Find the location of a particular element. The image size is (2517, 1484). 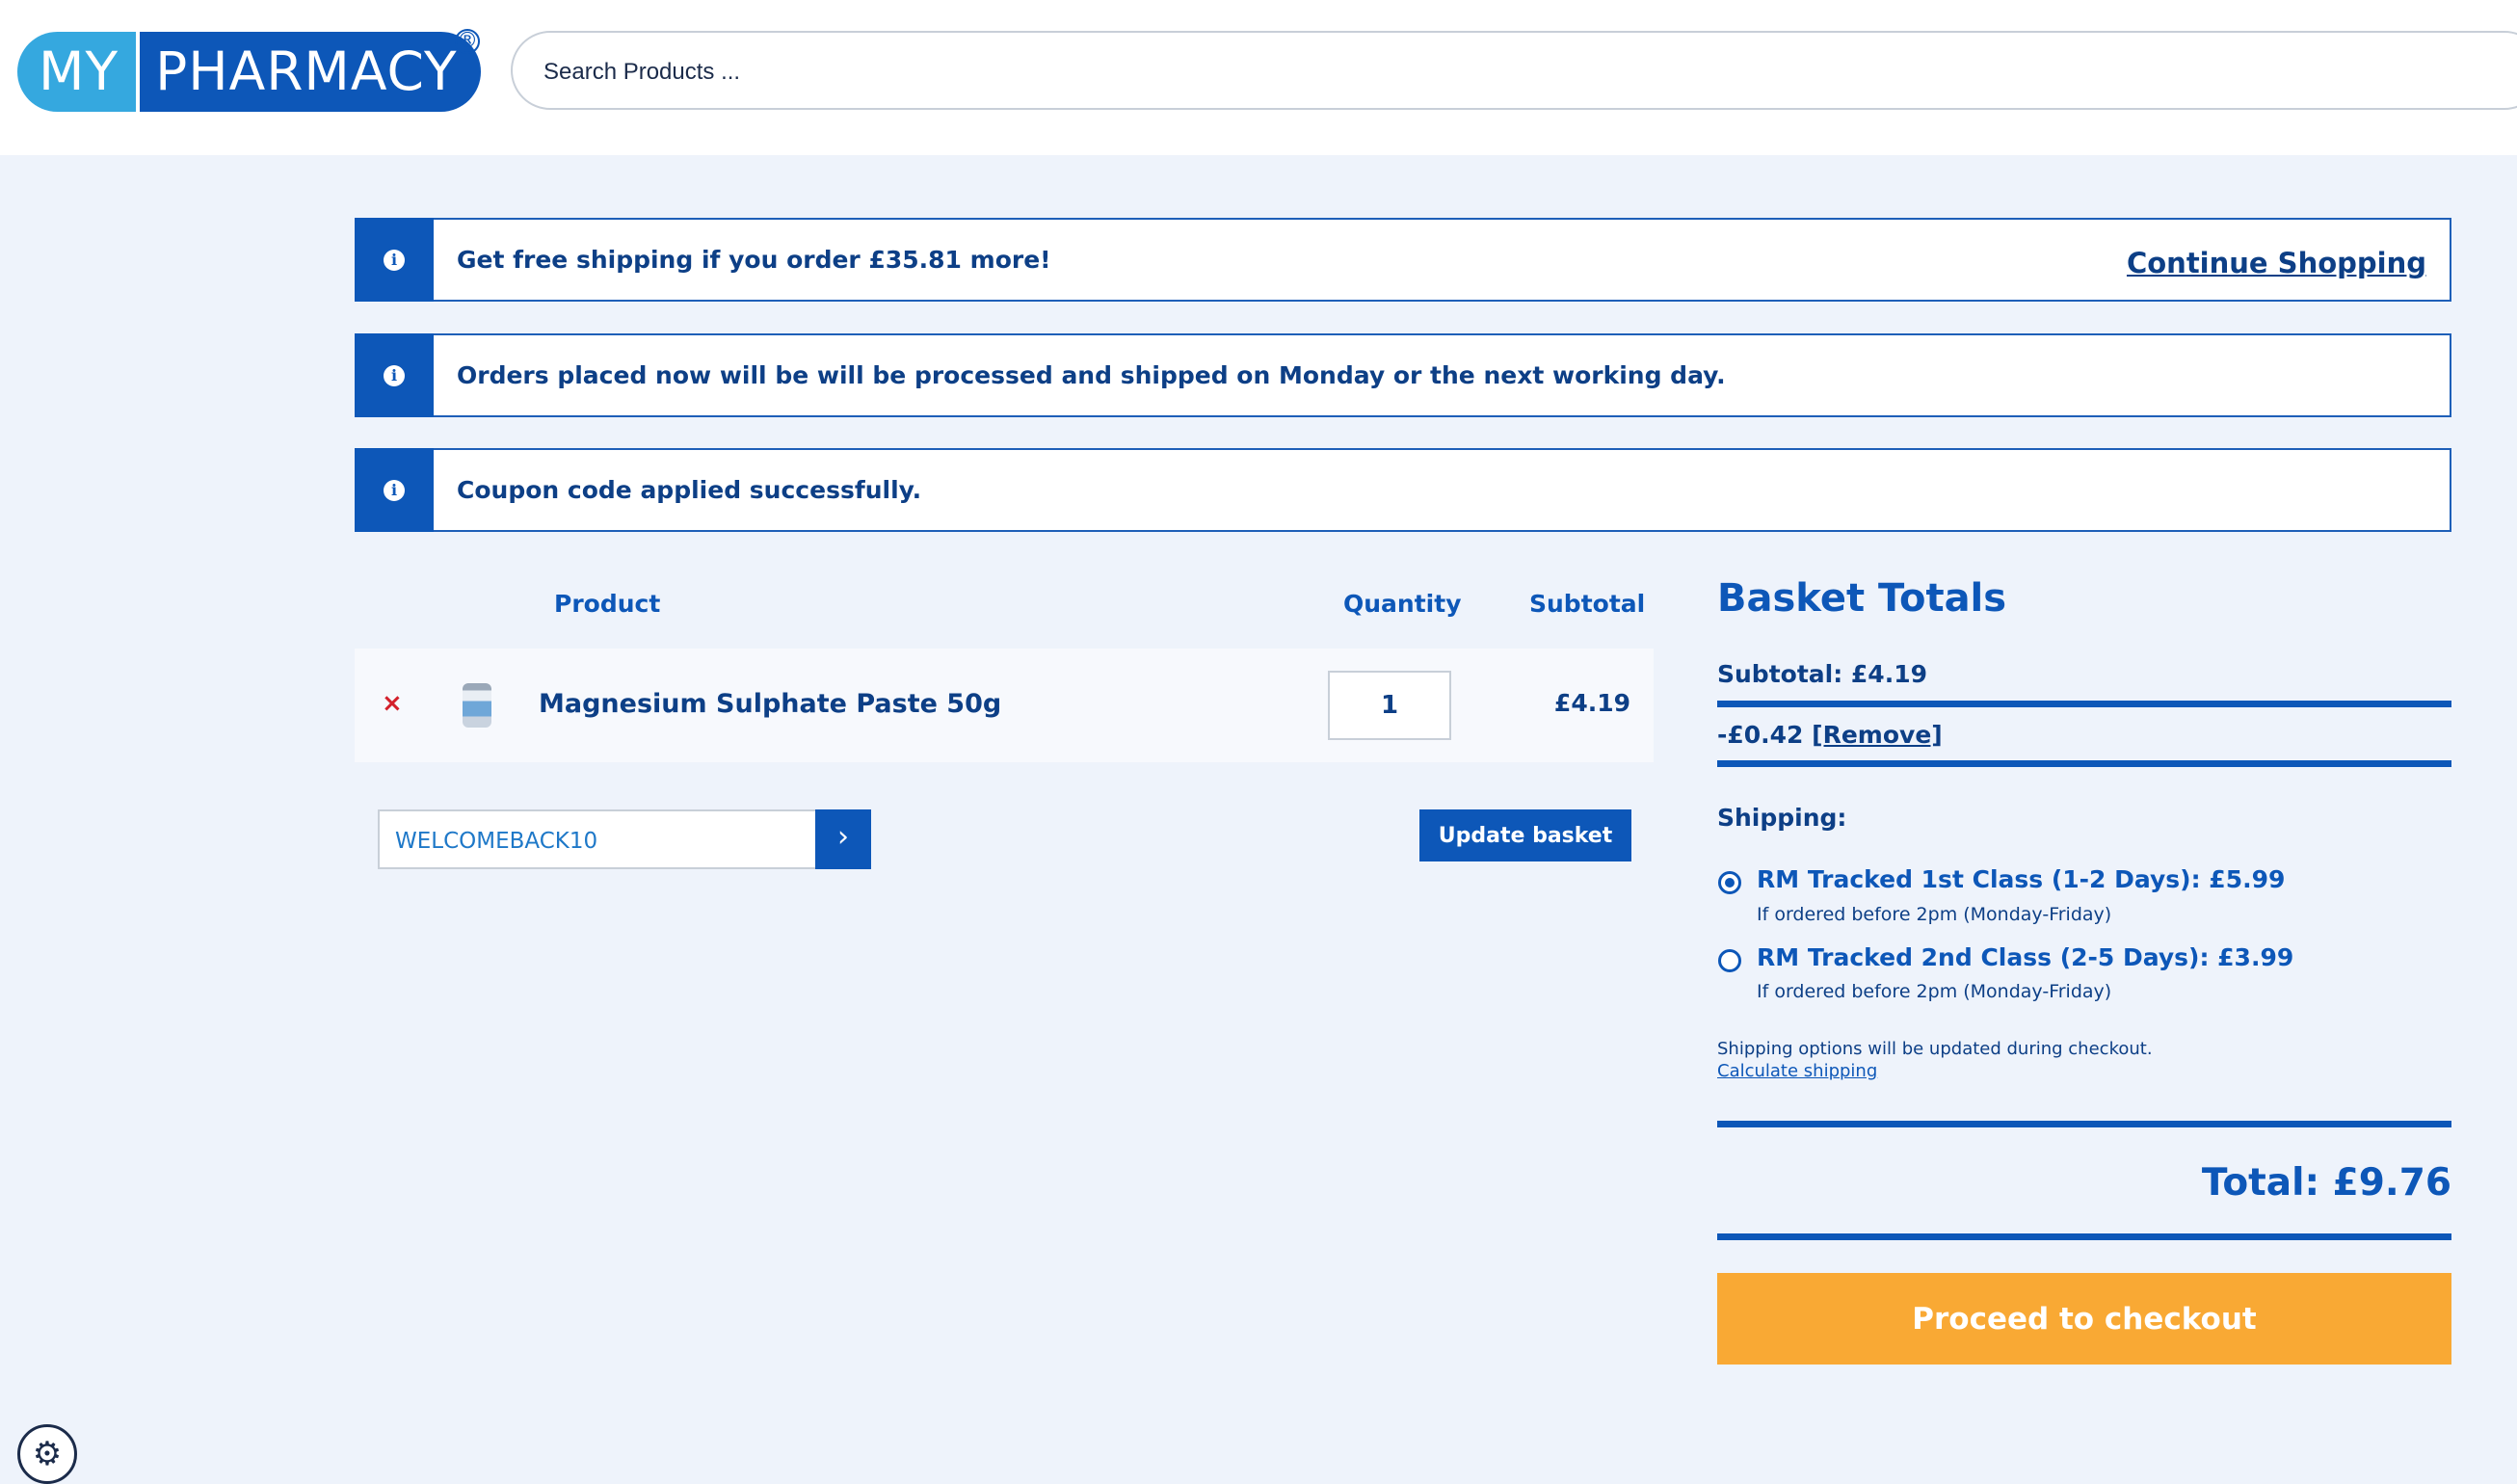

discount-line: -£0.42 [Remove] is located at coordinates (1830, 735).